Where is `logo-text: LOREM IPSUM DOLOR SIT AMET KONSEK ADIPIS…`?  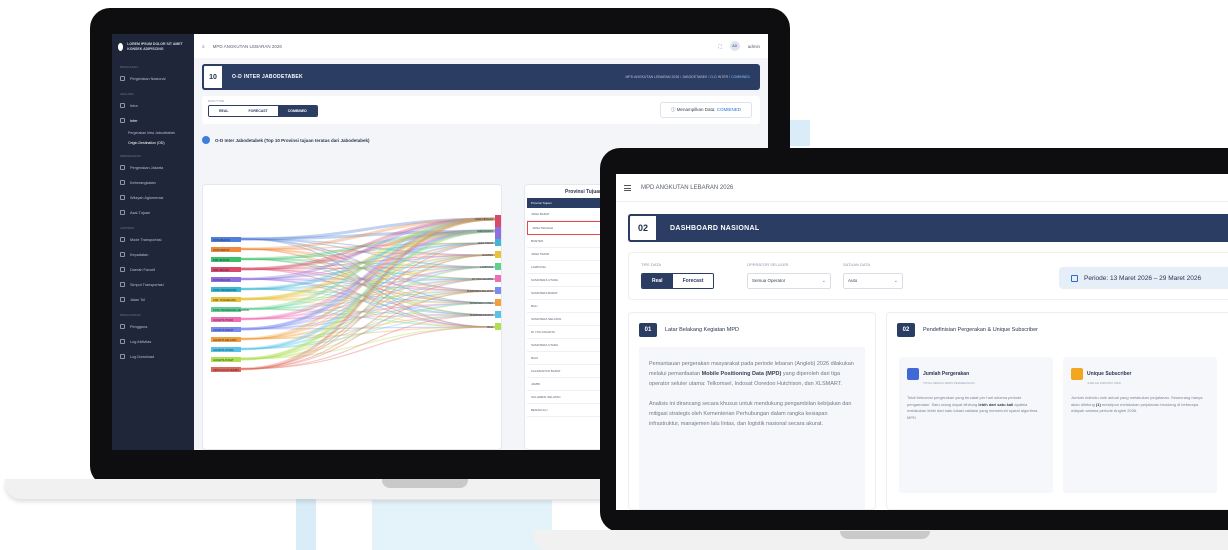
logo-text: LOREM IPSUM DOLOR SIT AMET KONSEK ADIPIS… is located at coordinates (155, 46).